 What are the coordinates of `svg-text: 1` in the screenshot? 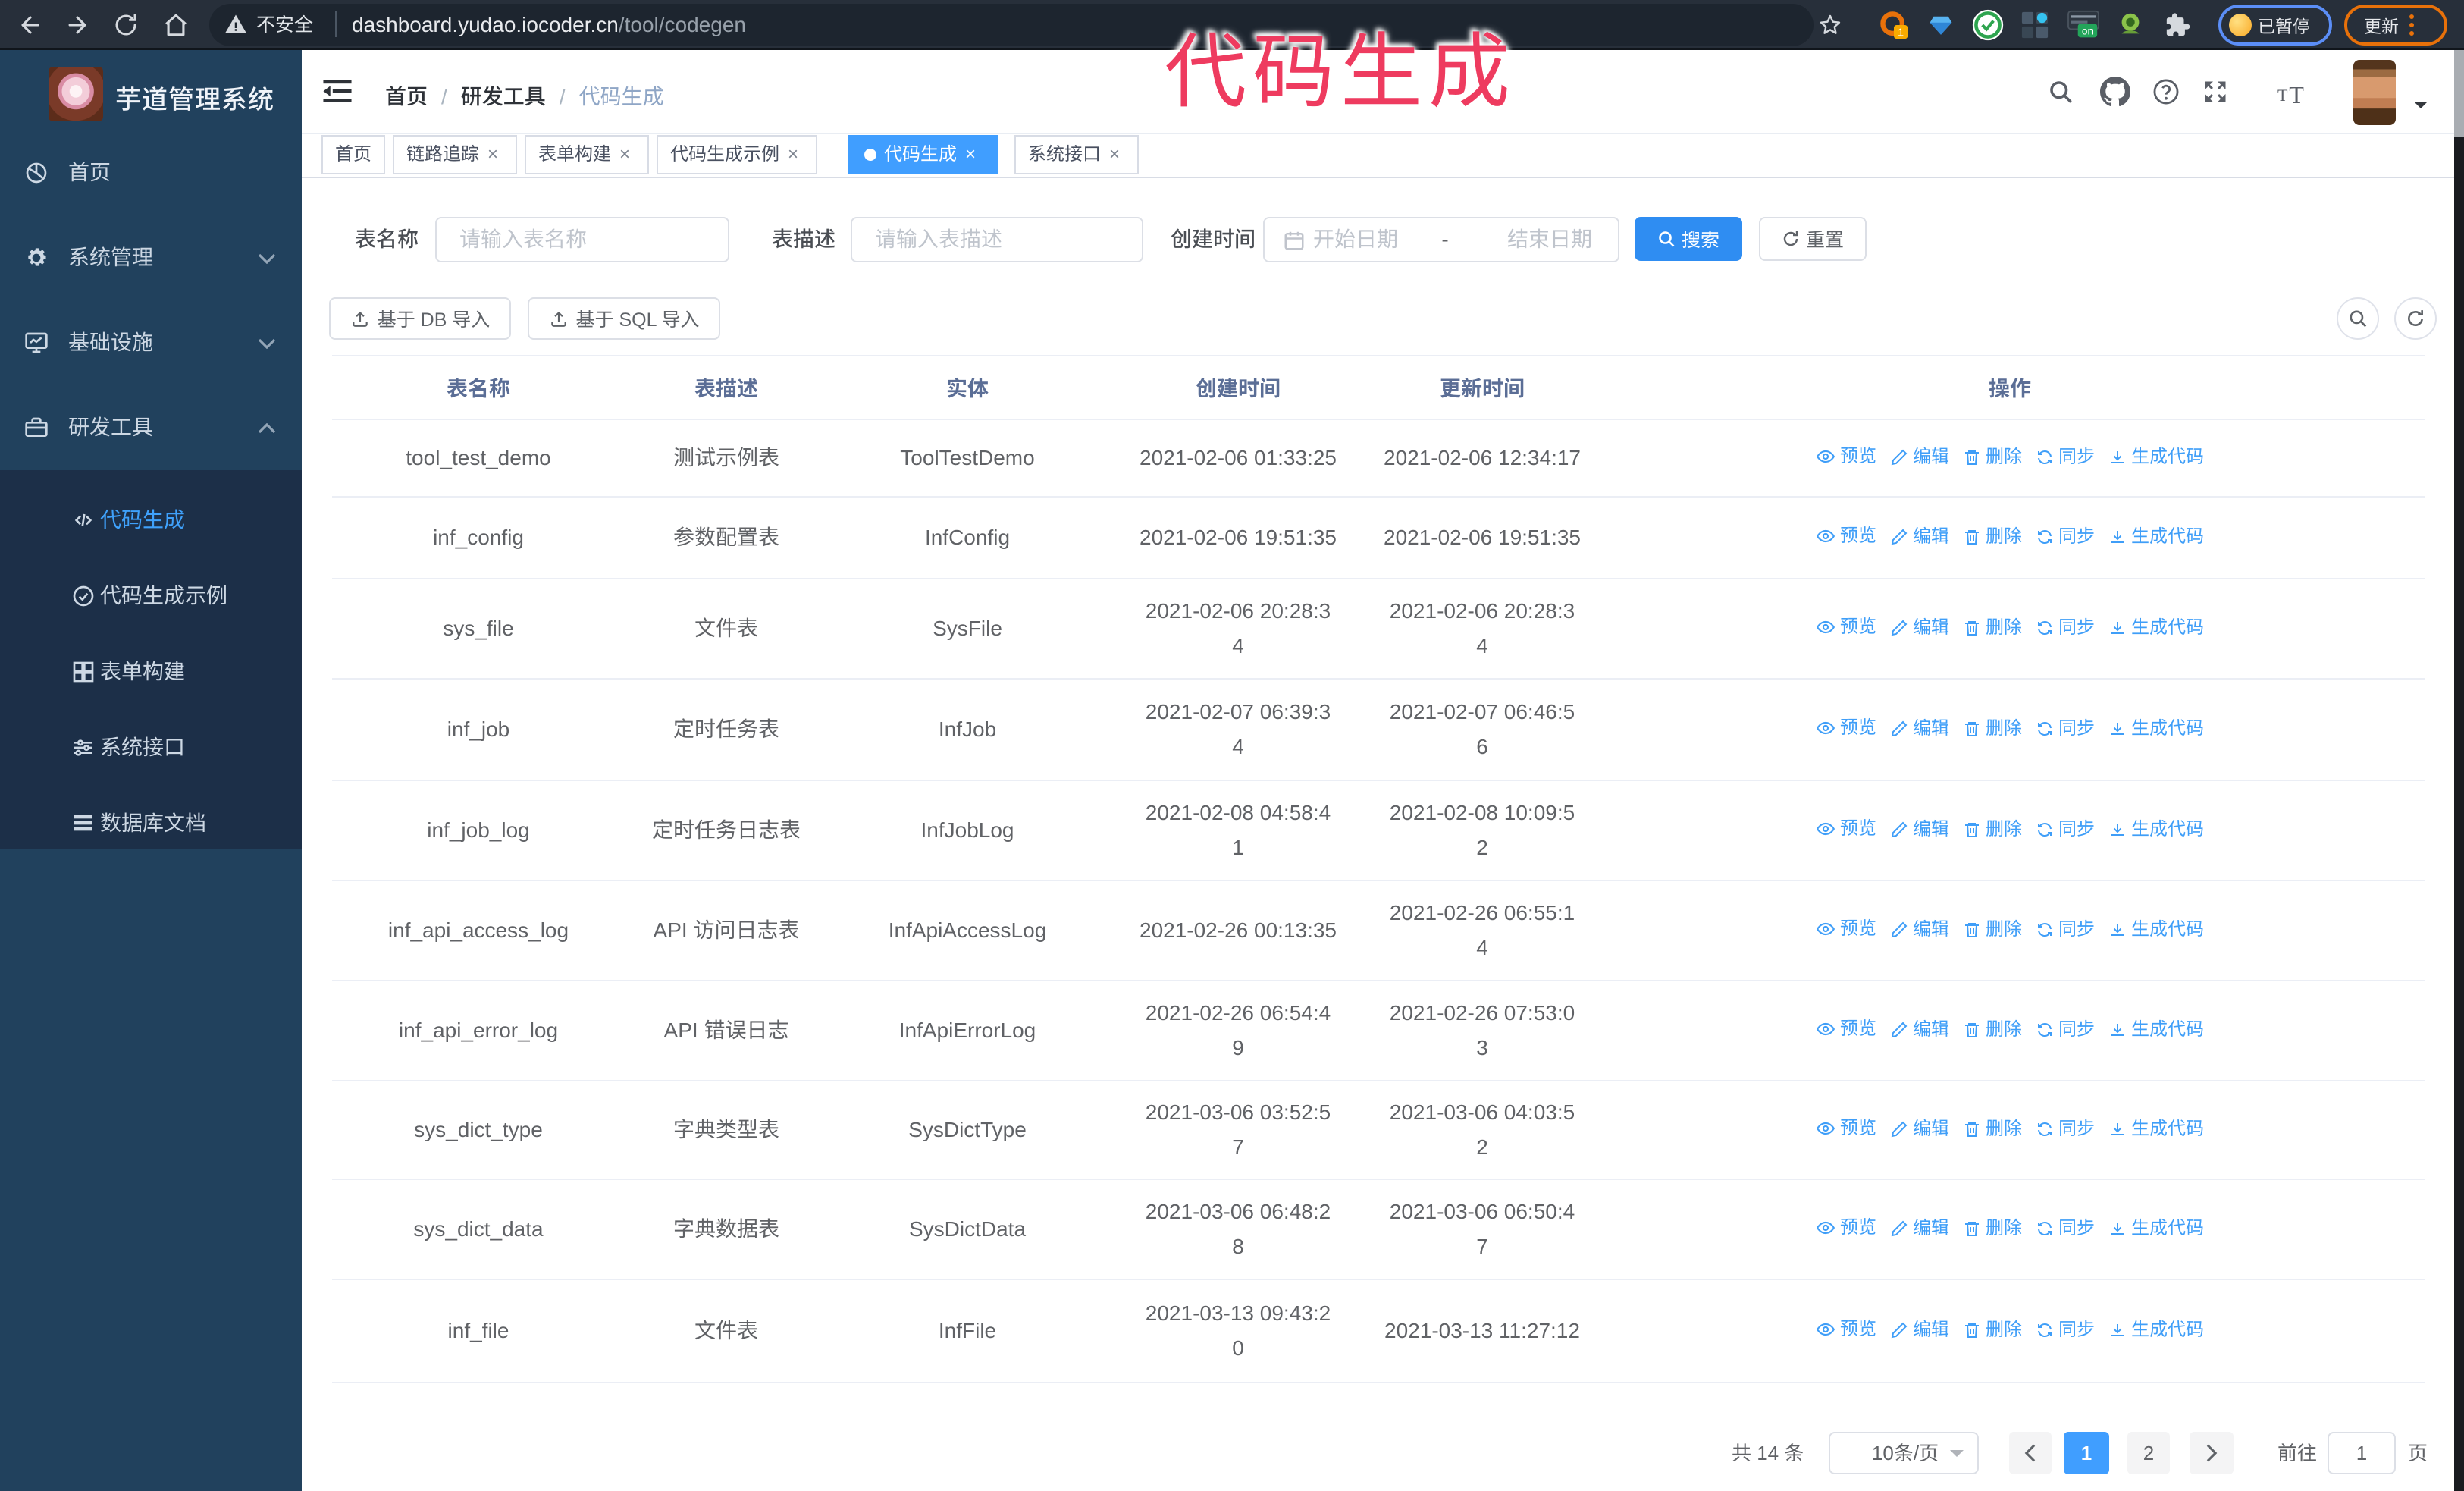 It's located at (1901, 33).